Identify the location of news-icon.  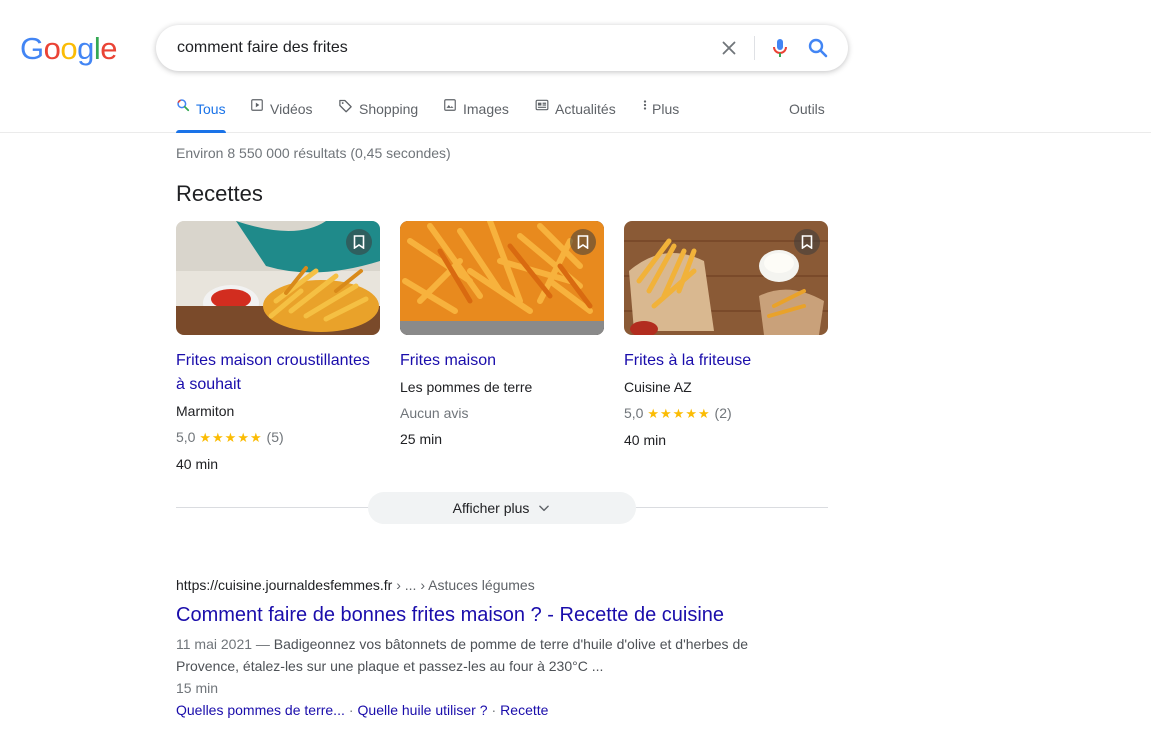
(542, 105).